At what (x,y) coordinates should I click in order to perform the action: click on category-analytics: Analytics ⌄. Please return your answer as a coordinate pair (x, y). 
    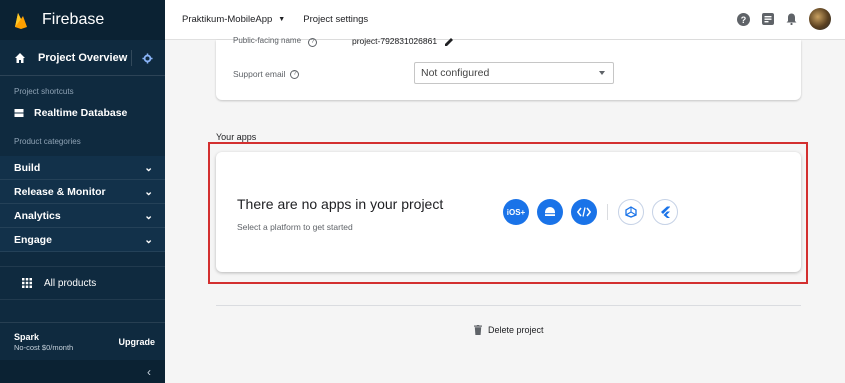
    Looking at the image, I should click on (82, 216).